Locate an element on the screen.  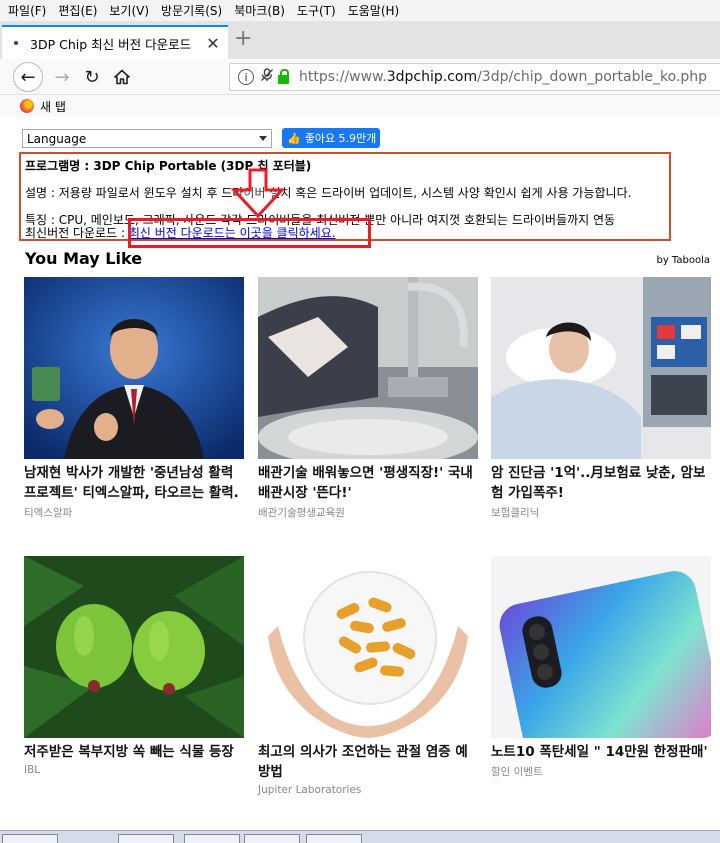
forward-button: → is located at coordinates (62, 77).